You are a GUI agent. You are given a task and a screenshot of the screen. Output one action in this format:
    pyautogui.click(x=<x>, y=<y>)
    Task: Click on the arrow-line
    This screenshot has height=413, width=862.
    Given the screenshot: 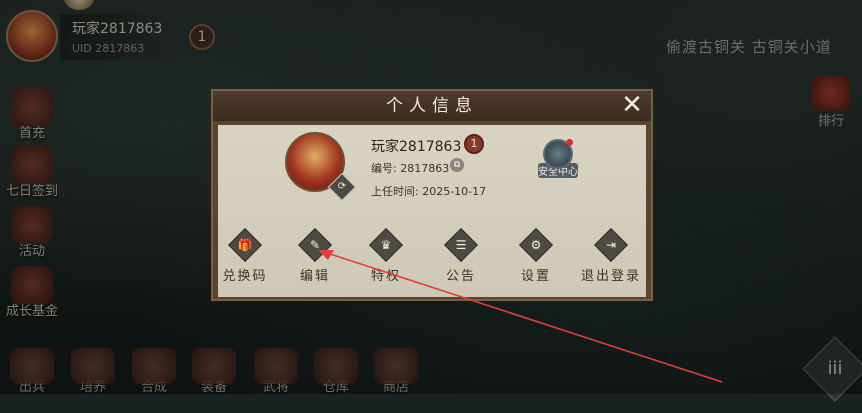 What is the action you would take?
    pyautogui.click(x=523, y=317)
    